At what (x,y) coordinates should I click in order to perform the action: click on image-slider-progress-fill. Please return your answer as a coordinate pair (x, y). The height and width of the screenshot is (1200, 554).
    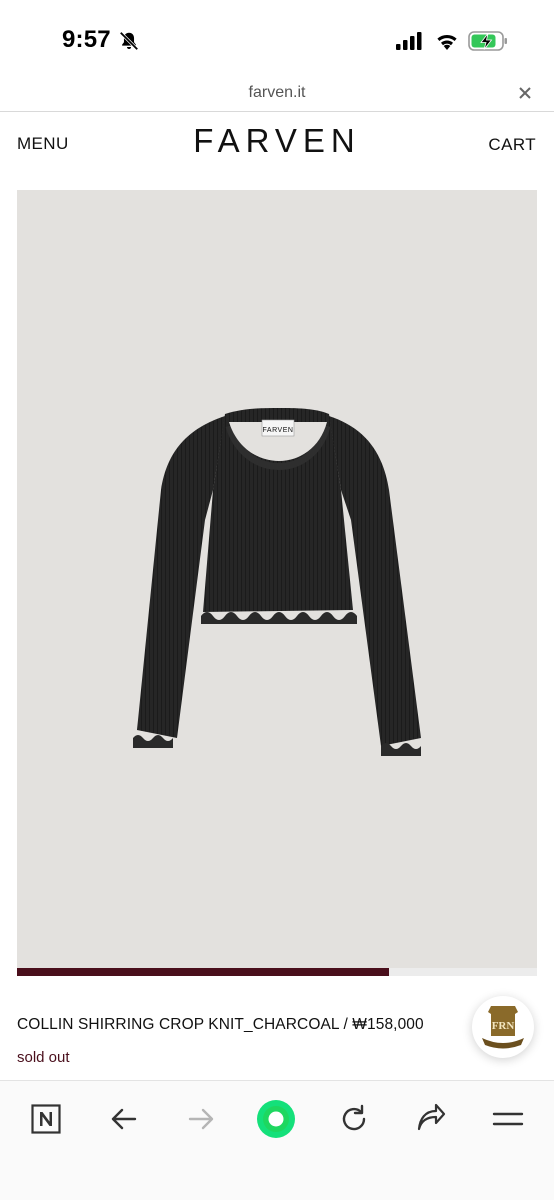
    Looking at the image, I should click on (203, 972).